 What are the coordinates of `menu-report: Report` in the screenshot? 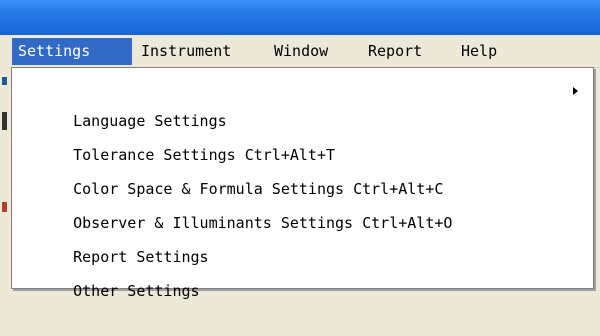 It's located at (406, 51).